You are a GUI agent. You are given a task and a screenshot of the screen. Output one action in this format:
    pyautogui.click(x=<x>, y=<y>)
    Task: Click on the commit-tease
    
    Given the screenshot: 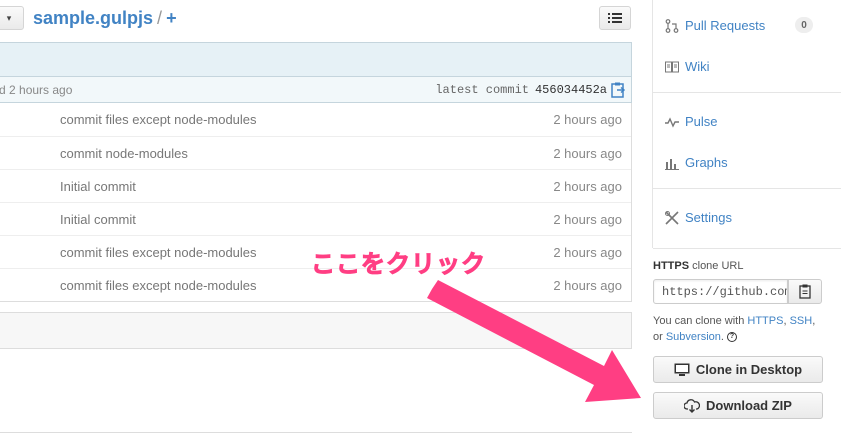 What is the action you would take?
    pyautogui.click(x=316, y=59)
    